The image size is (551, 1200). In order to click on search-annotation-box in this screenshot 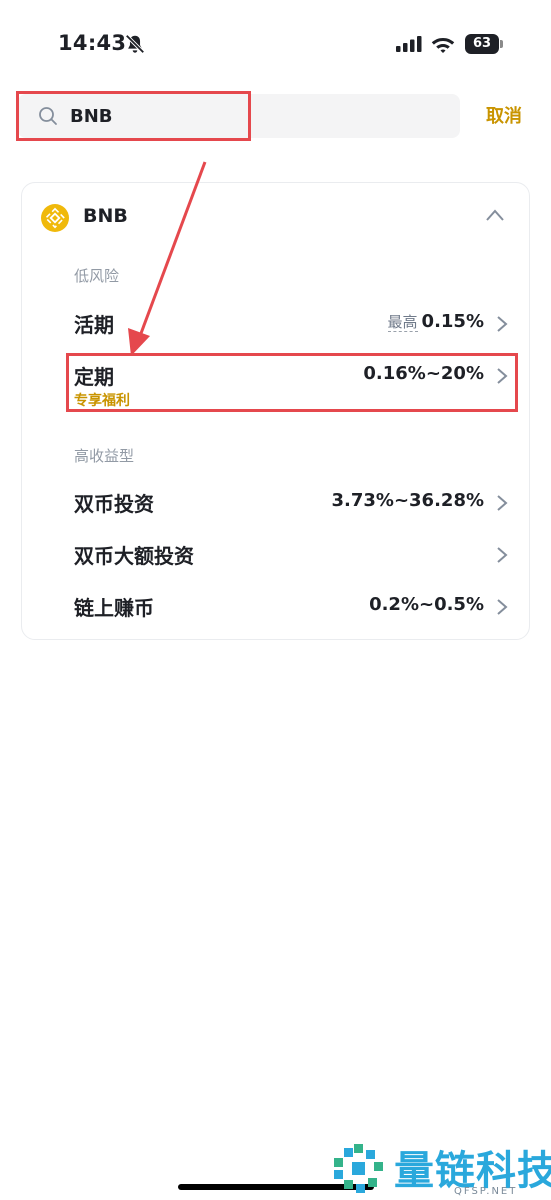, I will do `click(133, 116)`.